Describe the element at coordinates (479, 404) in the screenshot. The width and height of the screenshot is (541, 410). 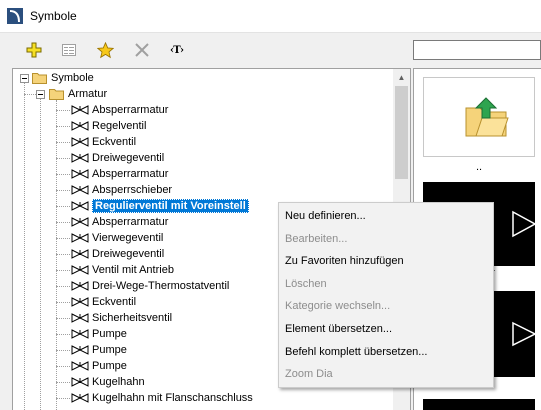
I see `preview-tile-symbol` at that location.